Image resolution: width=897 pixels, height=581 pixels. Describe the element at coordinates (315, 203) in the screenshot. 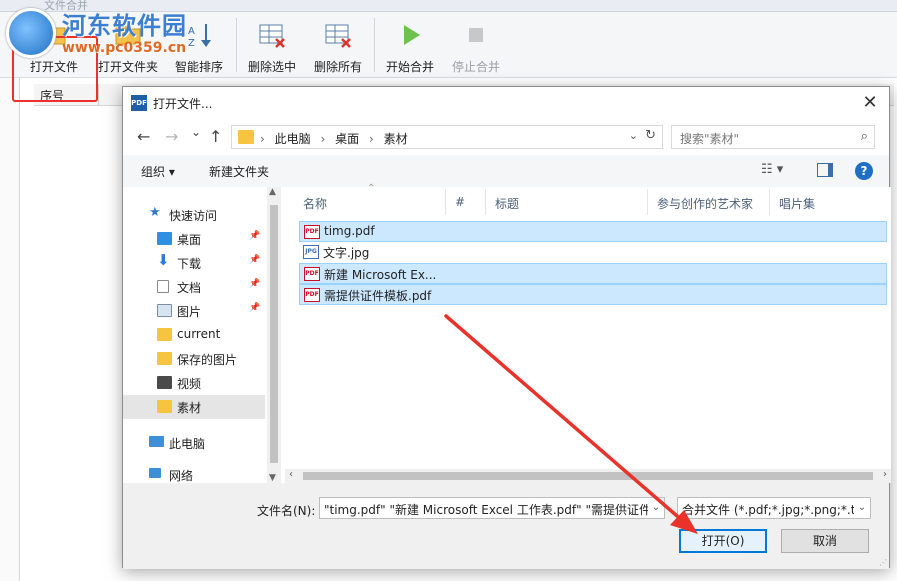

I see `column-name: 名称` at that location.